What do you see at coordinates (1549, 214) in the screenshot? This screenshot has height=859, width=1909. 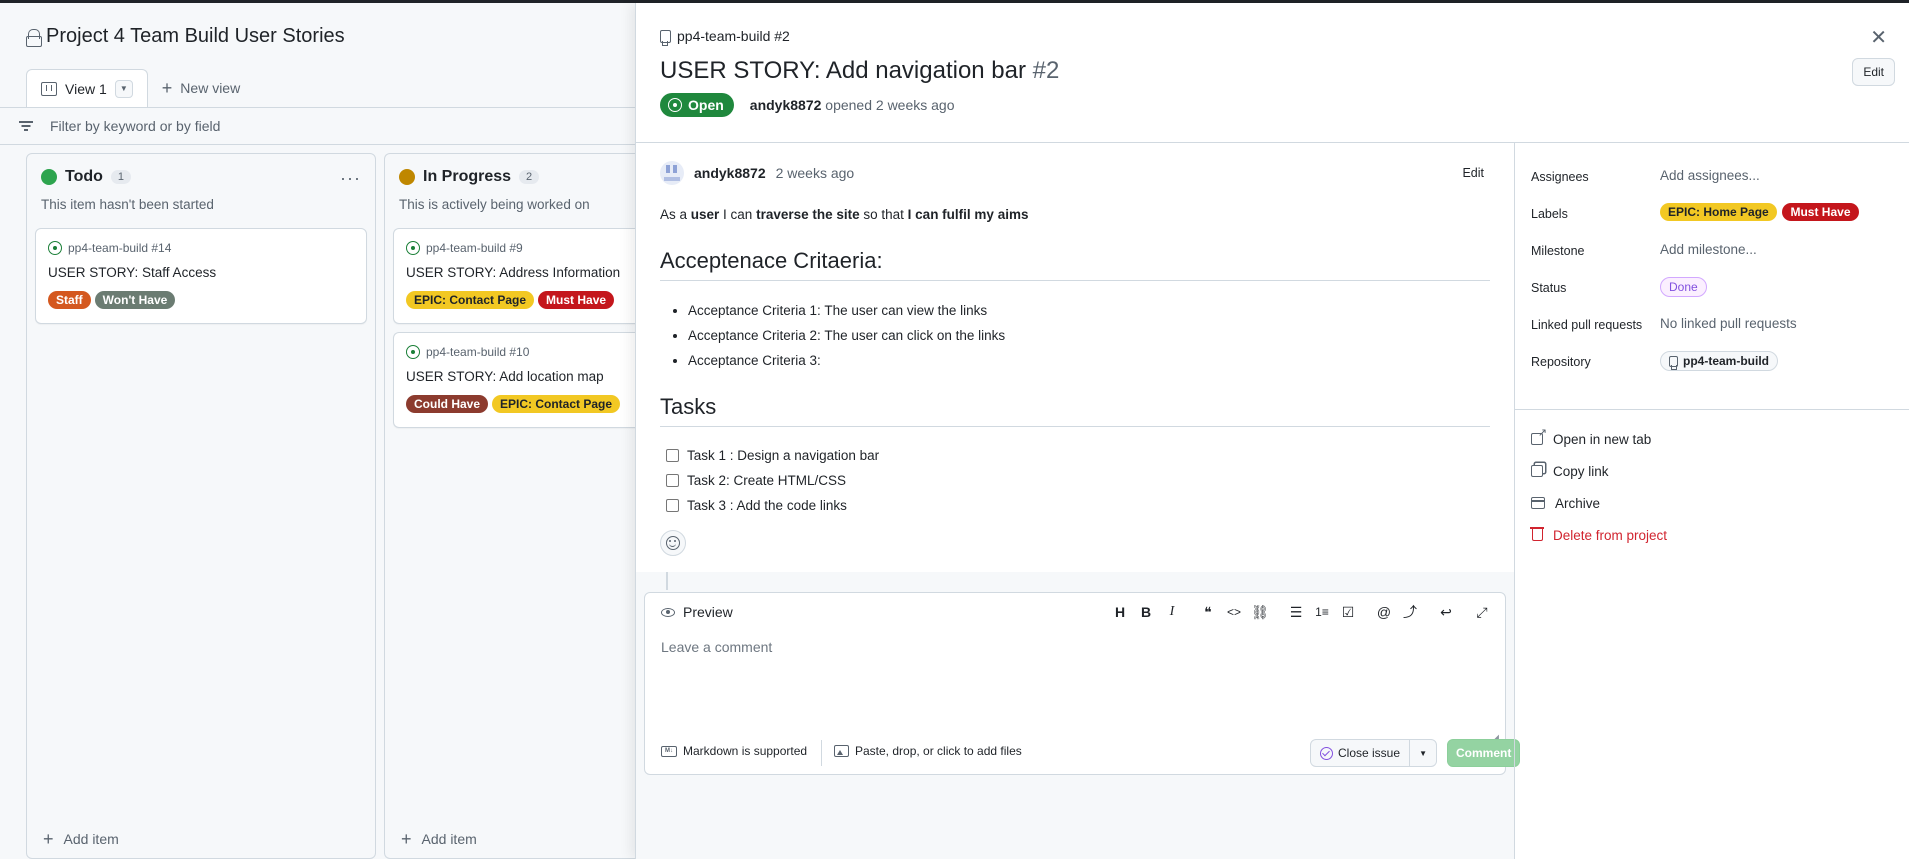 I see `field-label: Labels` at bounding box center [1549, 214].